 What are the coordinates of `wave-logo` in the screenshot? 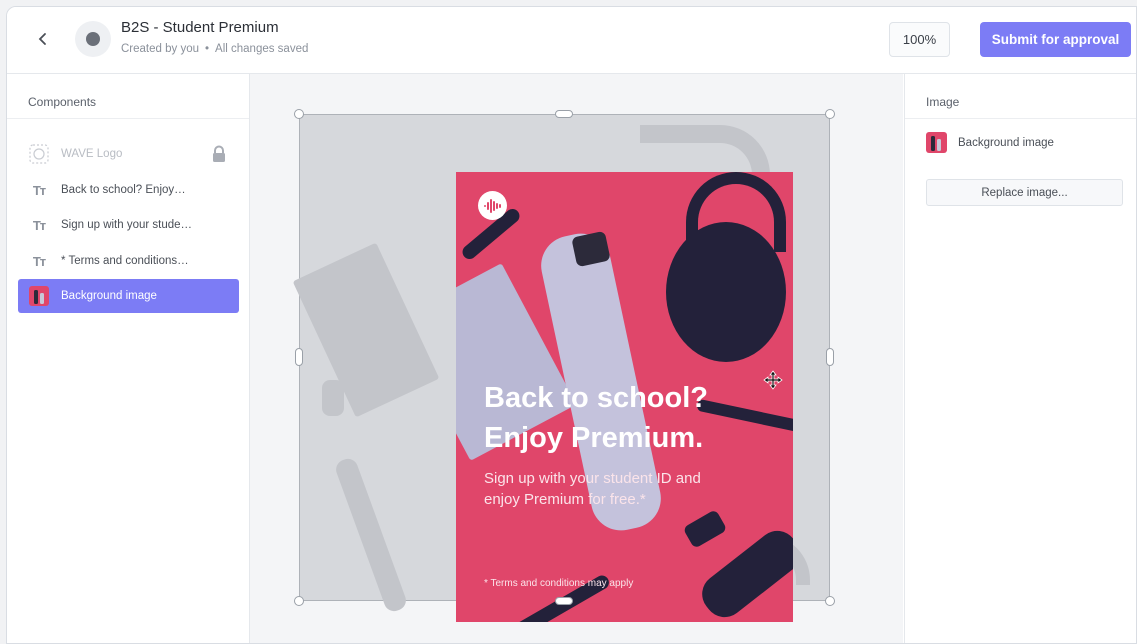 It's located at (492, 205).